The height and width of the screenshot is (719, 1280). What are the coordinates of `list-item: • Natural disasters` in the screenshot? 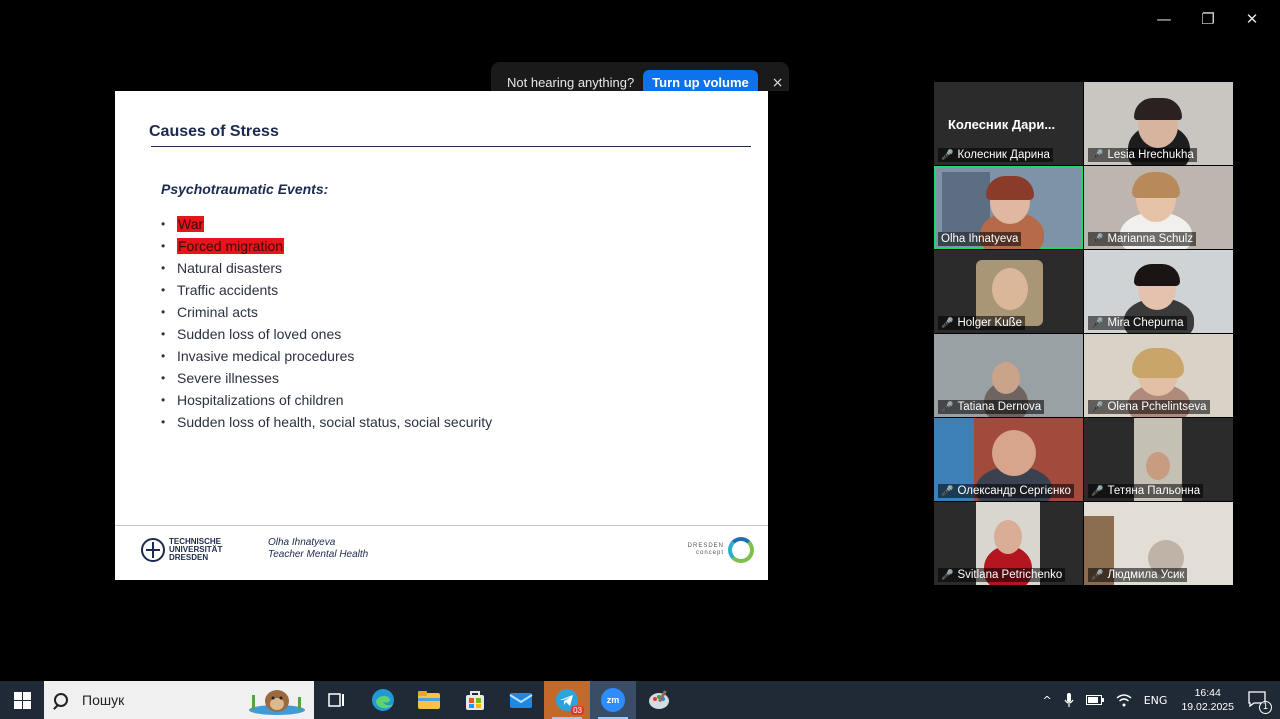 It's located at (326, 268).